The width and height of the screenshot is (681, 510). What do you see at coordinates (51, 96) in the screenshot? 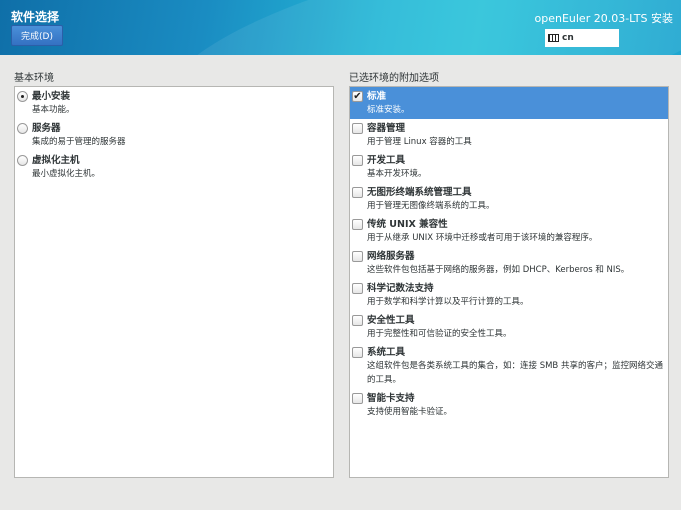
I see `option-title: 最小安装` at bounding box center [51, 96].